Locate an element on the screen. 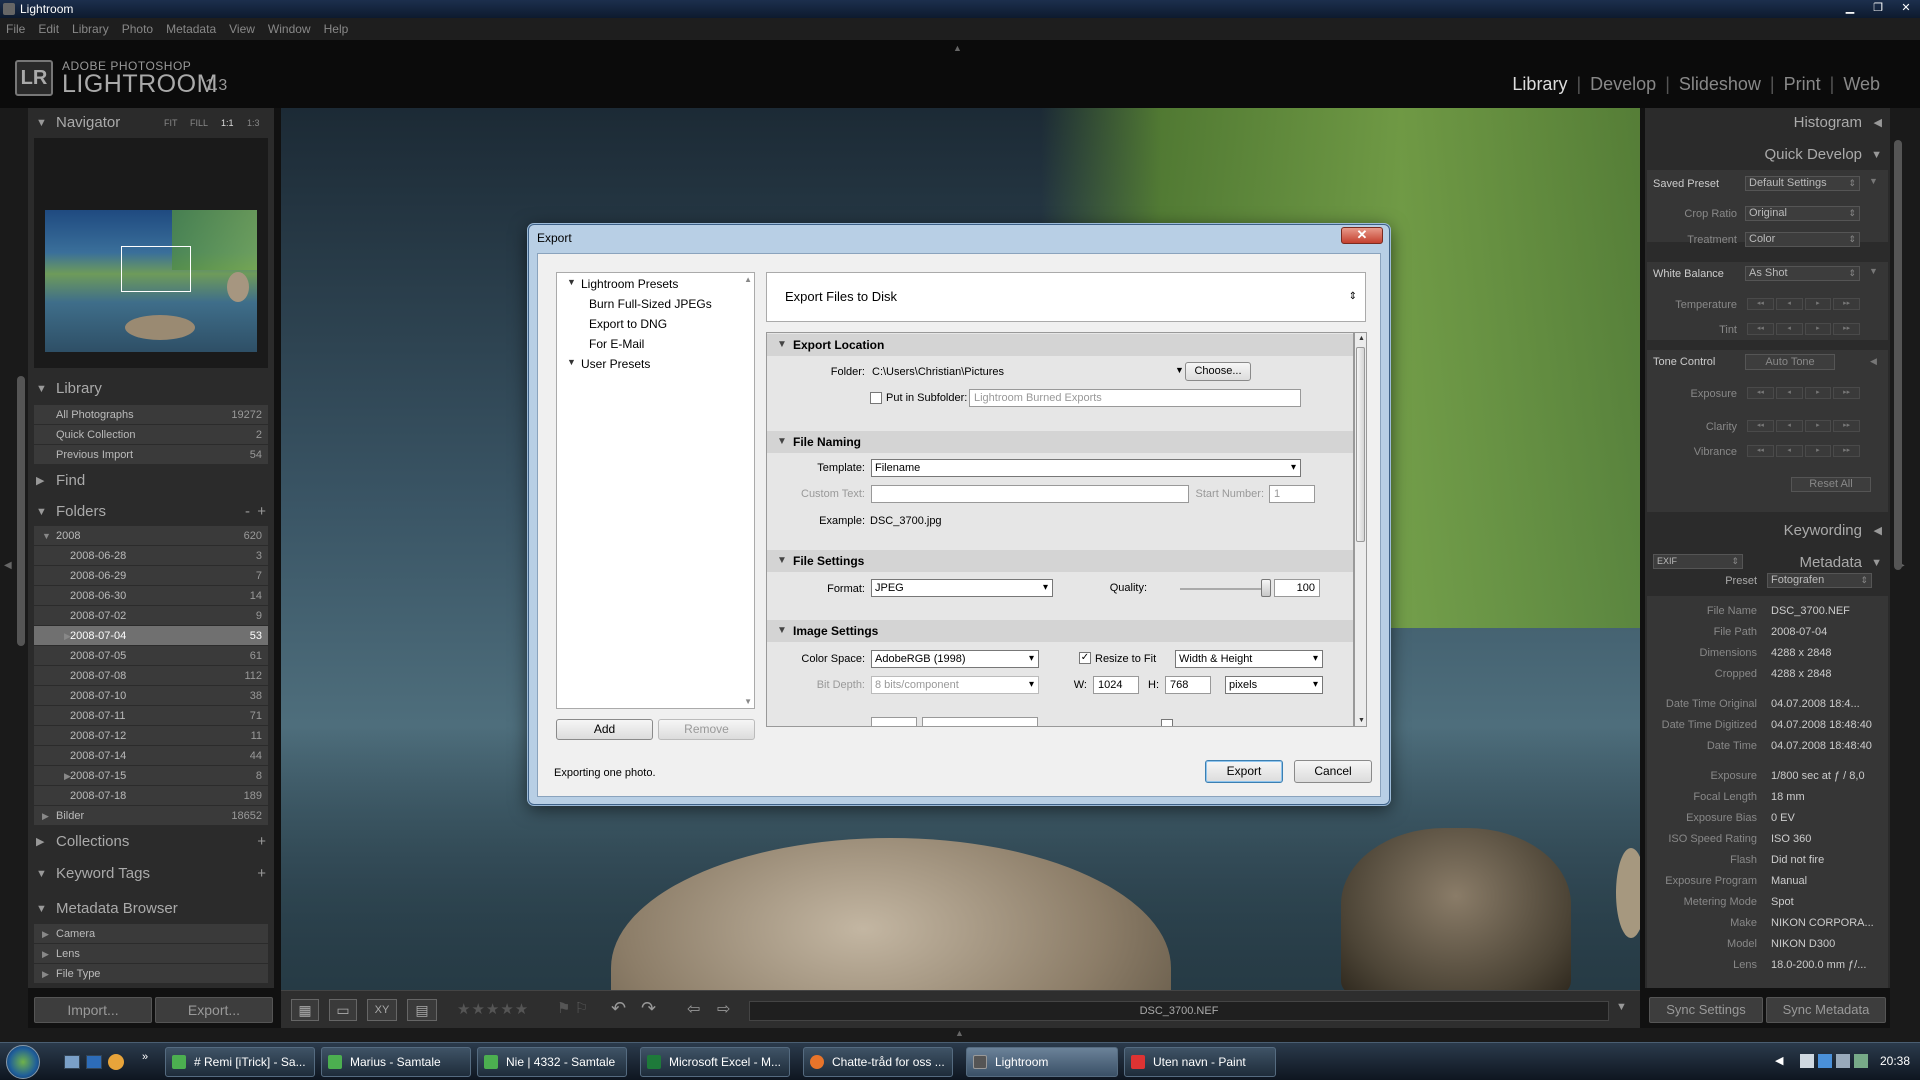 Image resolution: width=1920 pixels, height=1080 pixels. histogram-header: Histogram ◀ is located at coordinates (1767, 123).